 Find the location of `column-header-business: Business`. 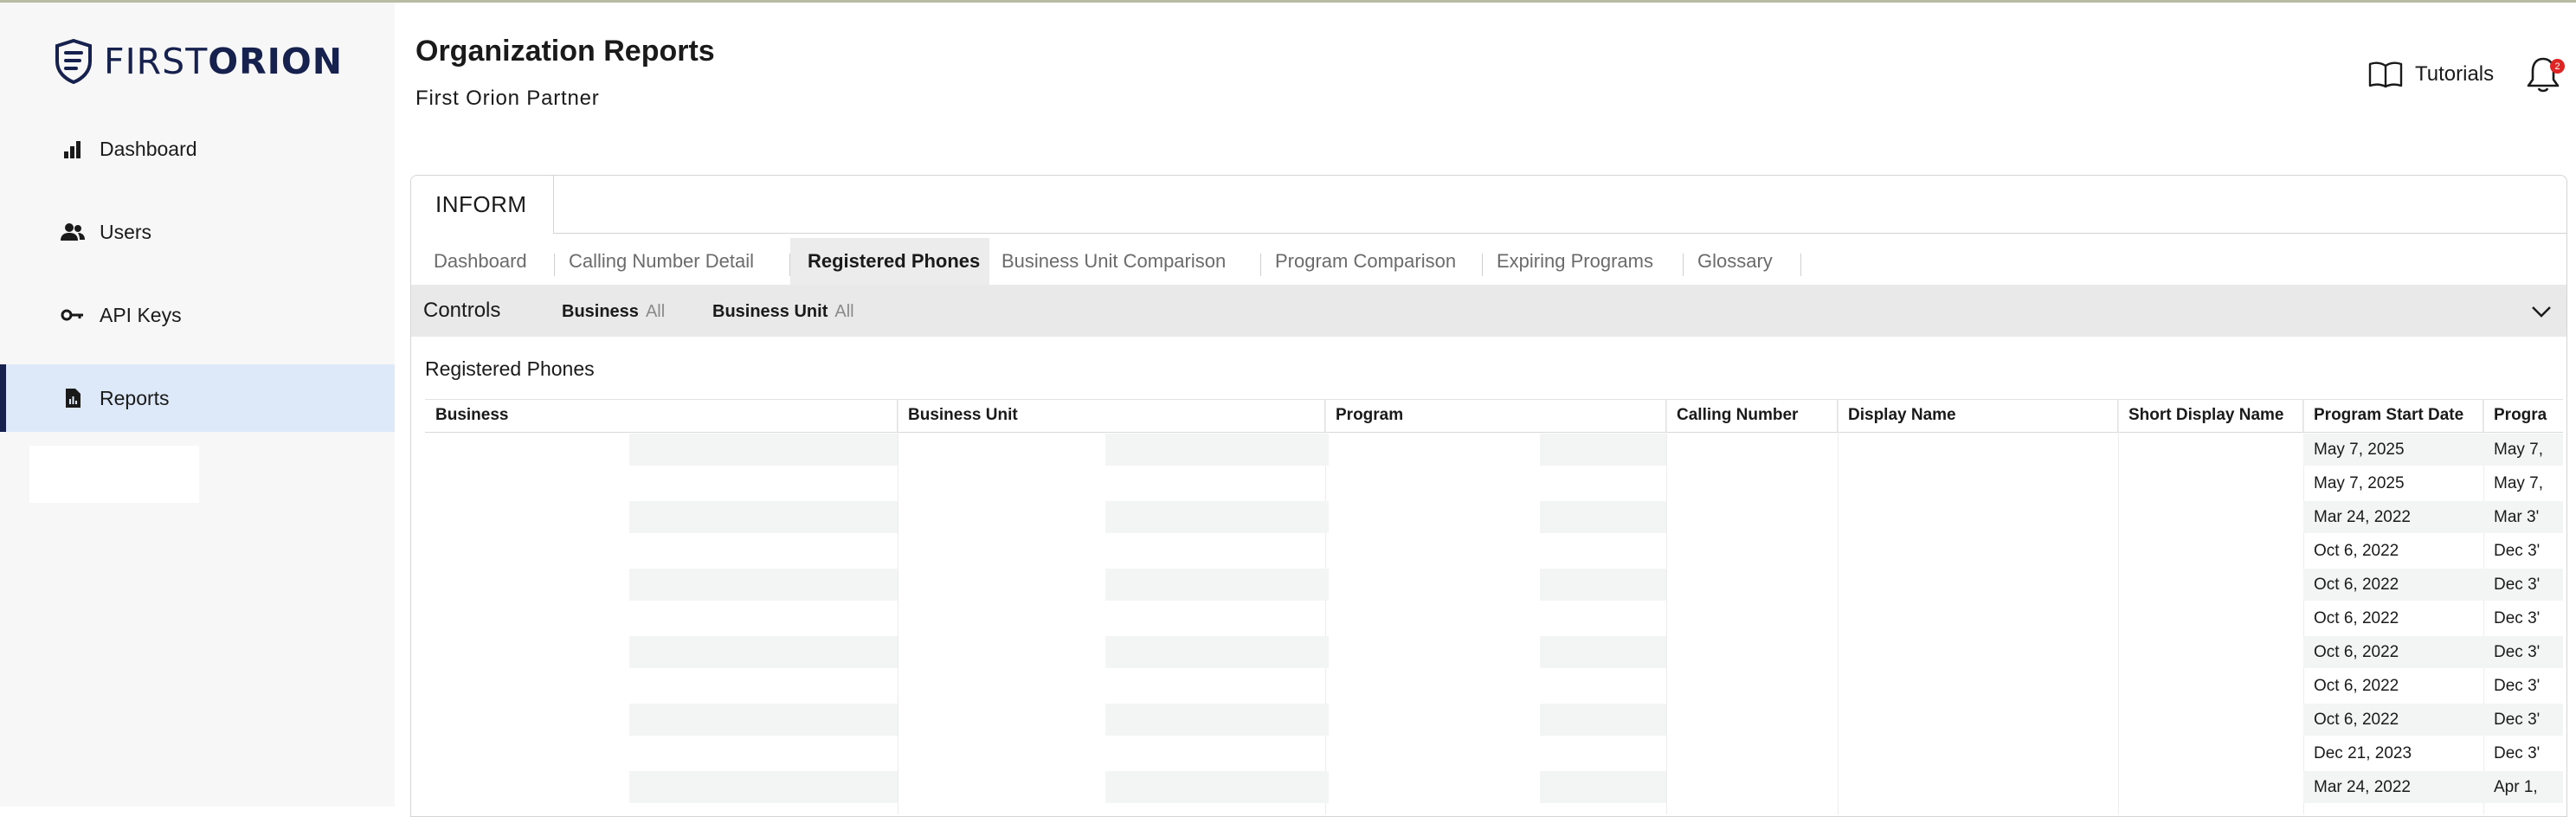

column-header-business: Business is located at coordinates (661, 415).